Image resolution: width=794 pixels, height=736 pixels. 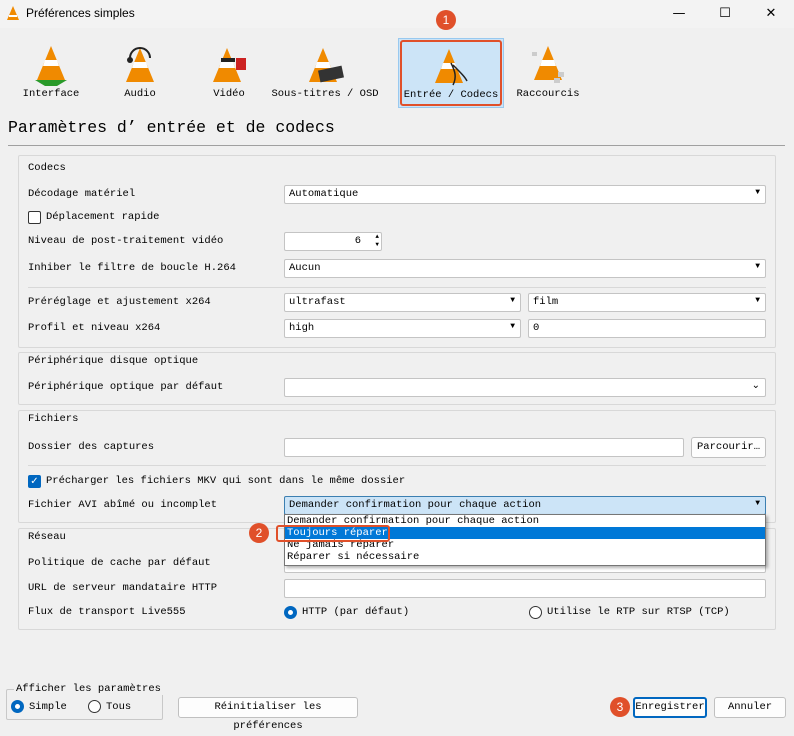 I want to click on video-cone-icon, so click(x=229, y=65).